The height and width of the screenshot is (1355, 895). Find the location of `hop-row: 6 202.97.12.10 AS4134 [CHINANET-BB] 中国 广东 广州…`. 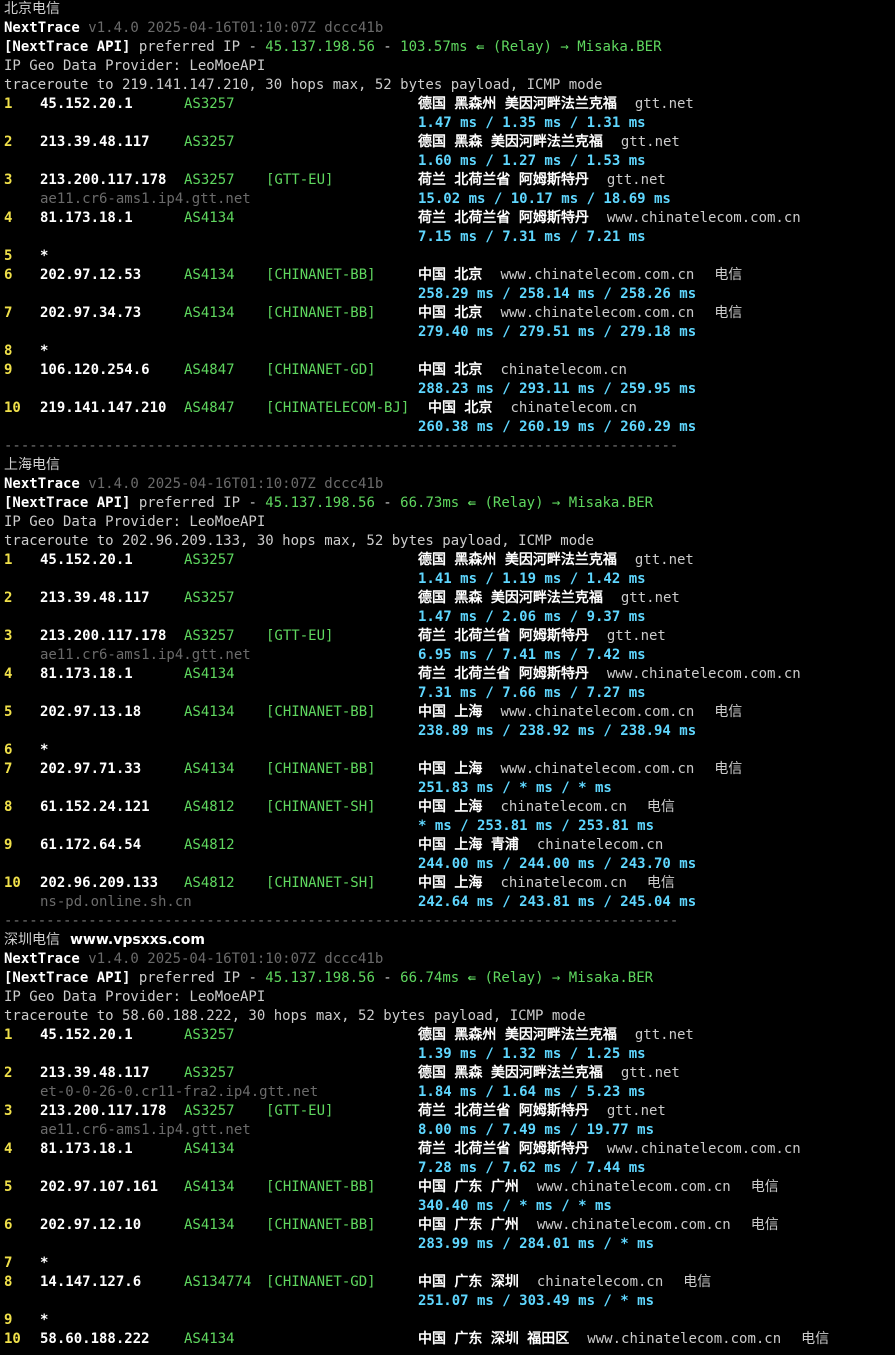

hop-row: 6 202.97.12.10 AS4134 [CHINANET-BB] 中国 广东 广州… is located at coordinates (449, 1225).